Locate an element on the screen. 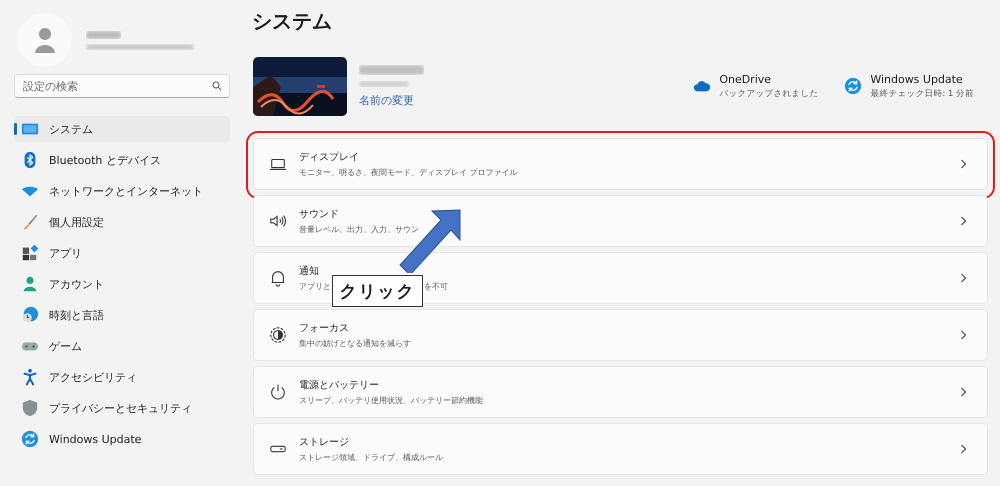 This screenshot has height=486, width=1000. status-title: OneDrive is located at coordinates (745, 79).